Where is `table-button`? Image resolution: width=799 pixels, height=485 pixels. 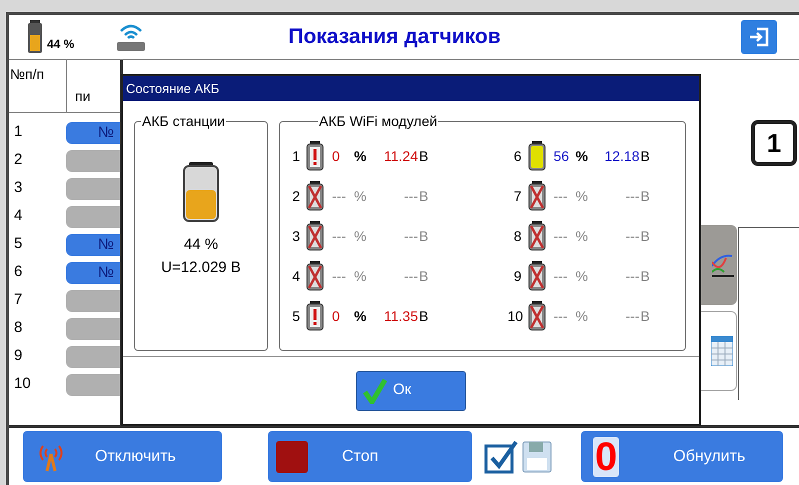 table-button is located at coordinates (718, 351).